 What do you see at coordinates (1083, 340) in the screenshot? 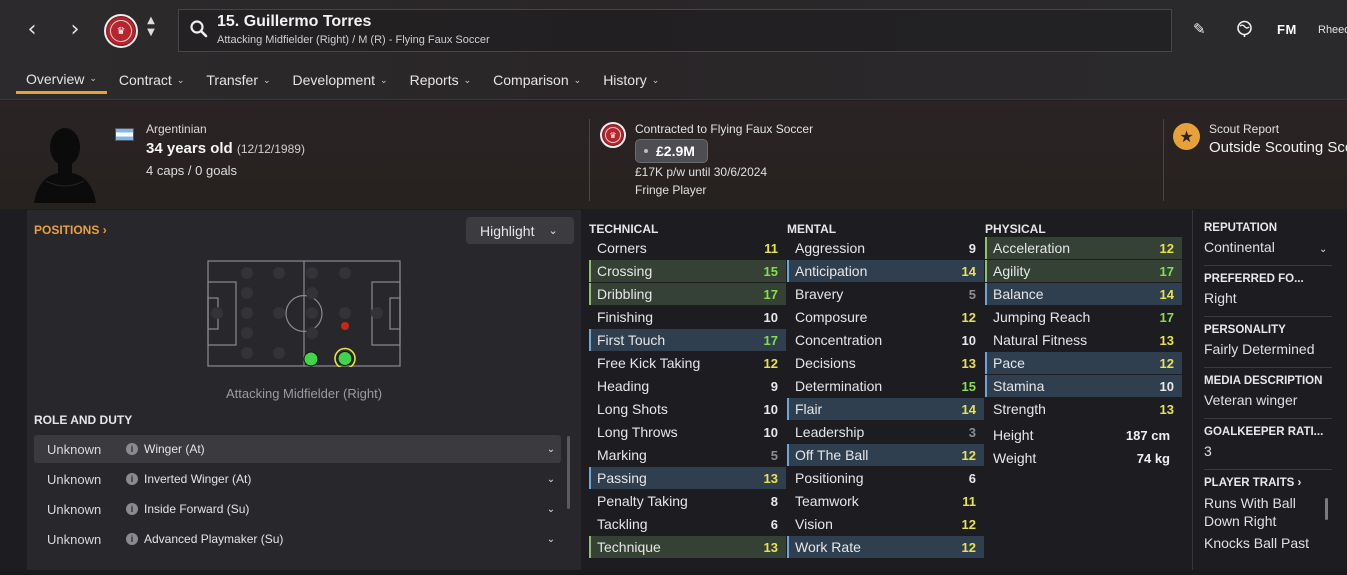
I see `attribute-row-natural-fitness: Natural Fitness 13` at bounding box center [1083, 340].